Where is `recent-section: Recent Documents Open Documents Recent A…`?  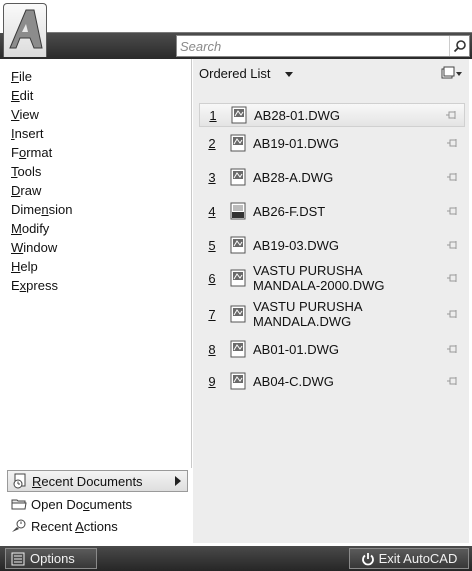 recent-section: Recent Documents Open Documents Recent A… is located at coordinates (98, 505).